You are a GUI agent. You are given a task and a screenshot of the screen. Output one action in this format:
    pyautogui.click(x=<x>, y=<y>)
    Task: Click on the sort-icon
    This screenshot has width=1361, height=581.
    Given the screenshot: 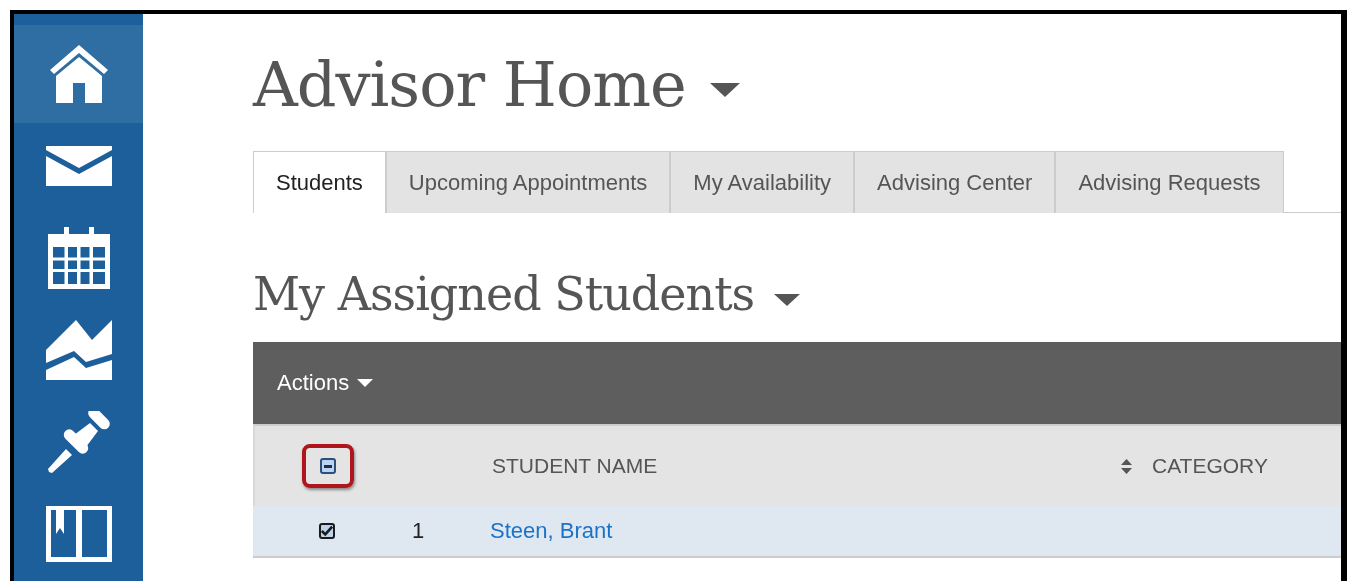 What is the action you would take?
    pyautogui.click(x=1126, y=466)
    